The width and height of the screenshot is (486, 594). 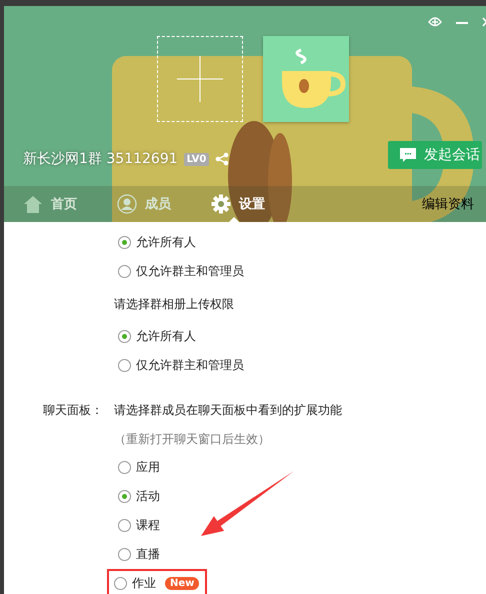 What do you see at coordinates (174, 304) in the screenshot?
I see `prompt-text: 请选择群相册上传权限` at bounding box center [174, 304].